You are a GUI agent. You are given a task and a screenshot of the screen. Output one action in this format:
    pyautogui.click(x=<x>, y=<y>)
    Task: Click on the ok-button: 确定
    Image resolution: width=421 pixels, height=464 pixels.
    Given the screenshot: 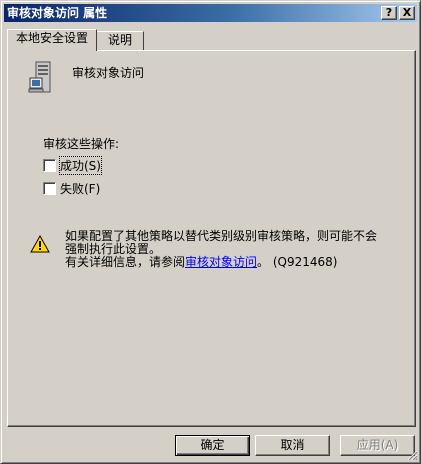 What is the action you would take?
    pyautogui.click(x=212, y=445)
    